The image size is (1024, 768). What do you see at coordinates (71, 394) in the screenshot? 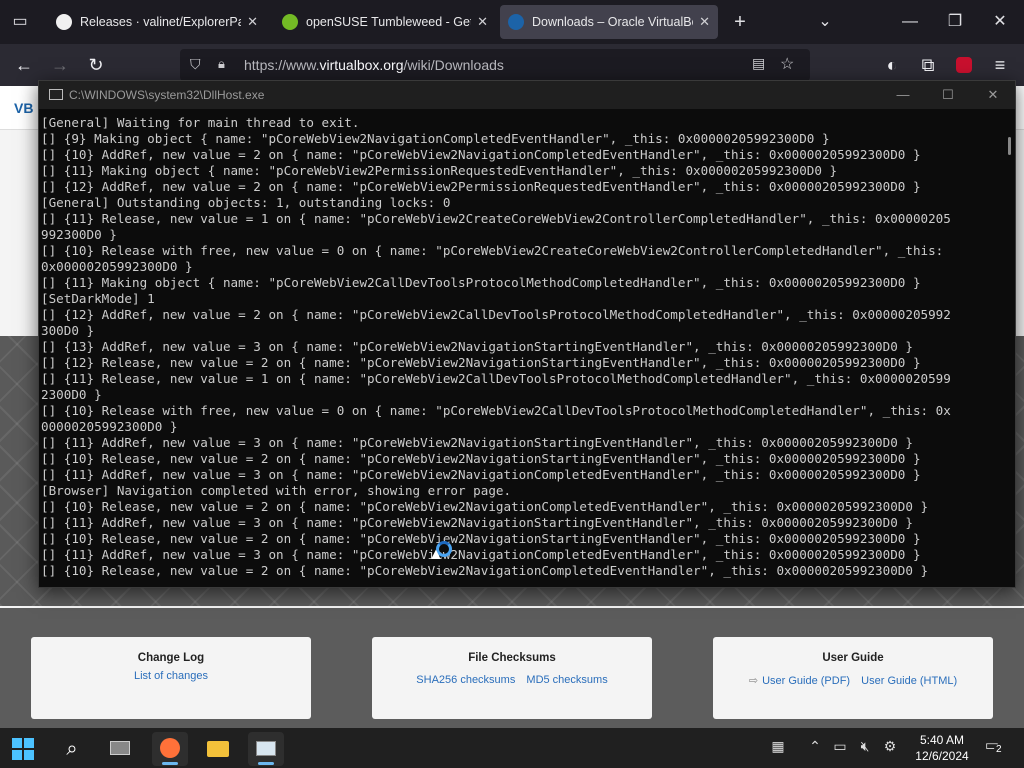
I see `console-line: 2300D0 }` at bounding box center [71, 394].